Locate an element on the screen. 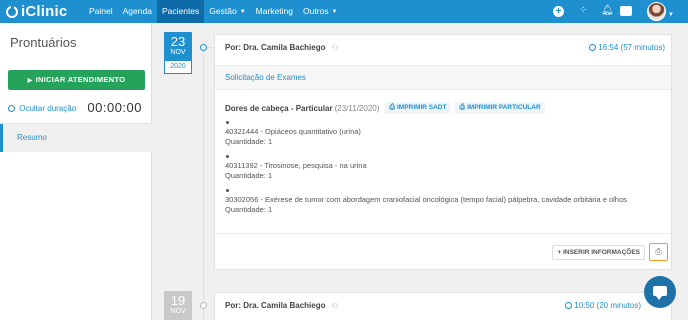 The image size is (688, 320). chat-support-button is located at coordinates (660, 292).